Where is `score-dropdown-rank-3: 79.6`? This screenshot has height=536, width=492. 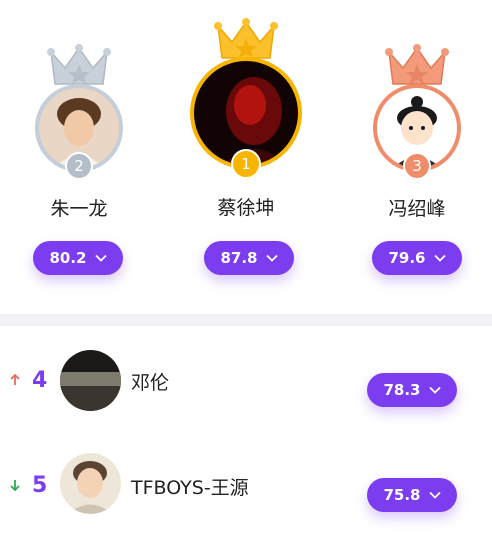 score-dropdown-rank-3: 79.6 is located at coordinates (417, 258).